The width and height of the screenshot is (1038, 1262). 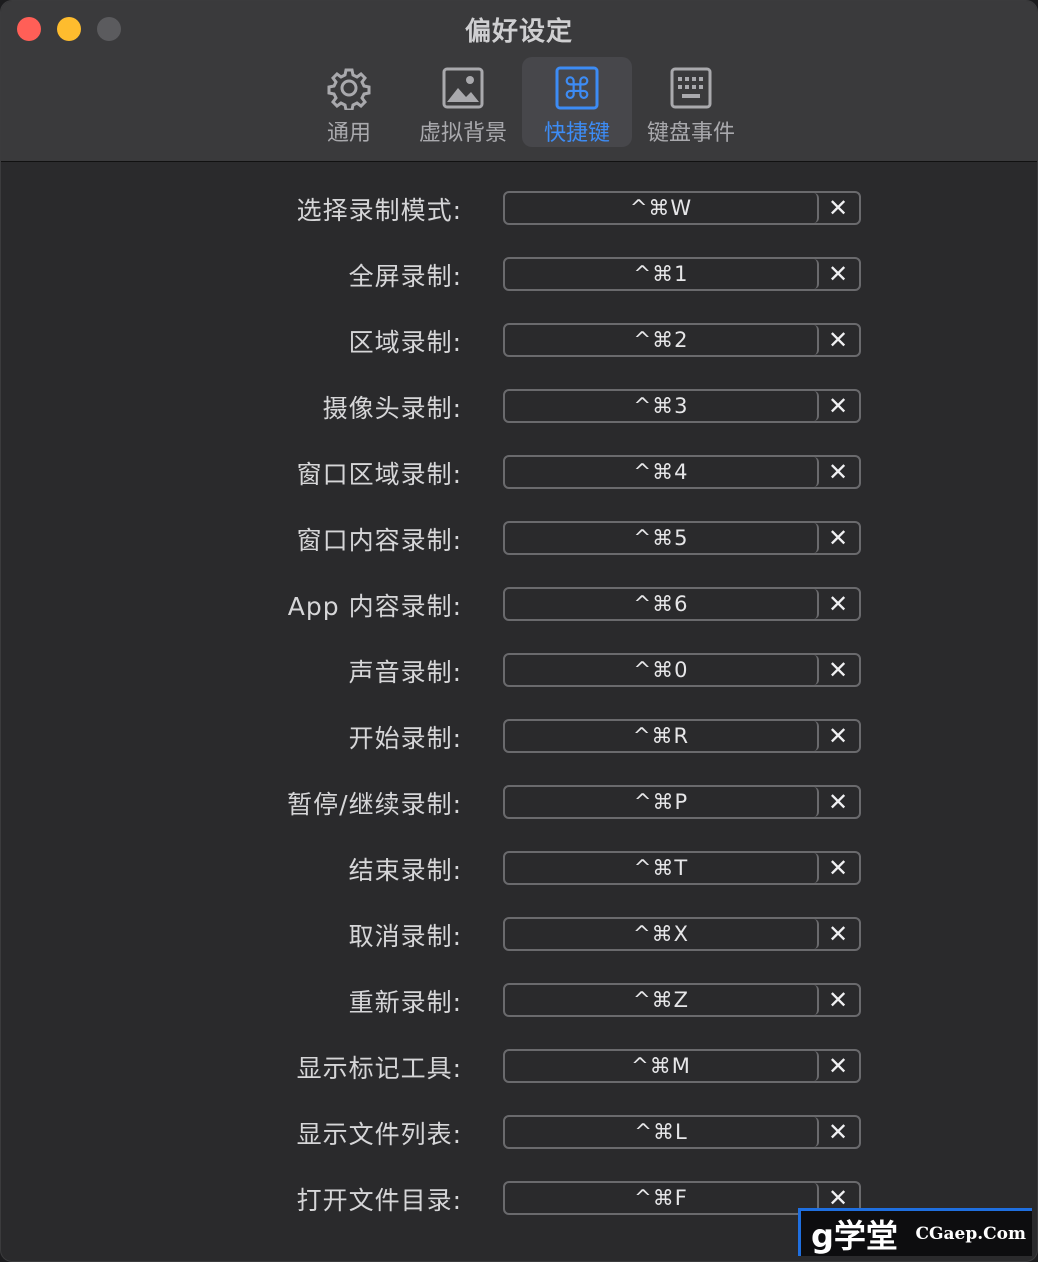 I want to click on shortcut-label: 暂停/继续录制:, so click(x=374, y=804).